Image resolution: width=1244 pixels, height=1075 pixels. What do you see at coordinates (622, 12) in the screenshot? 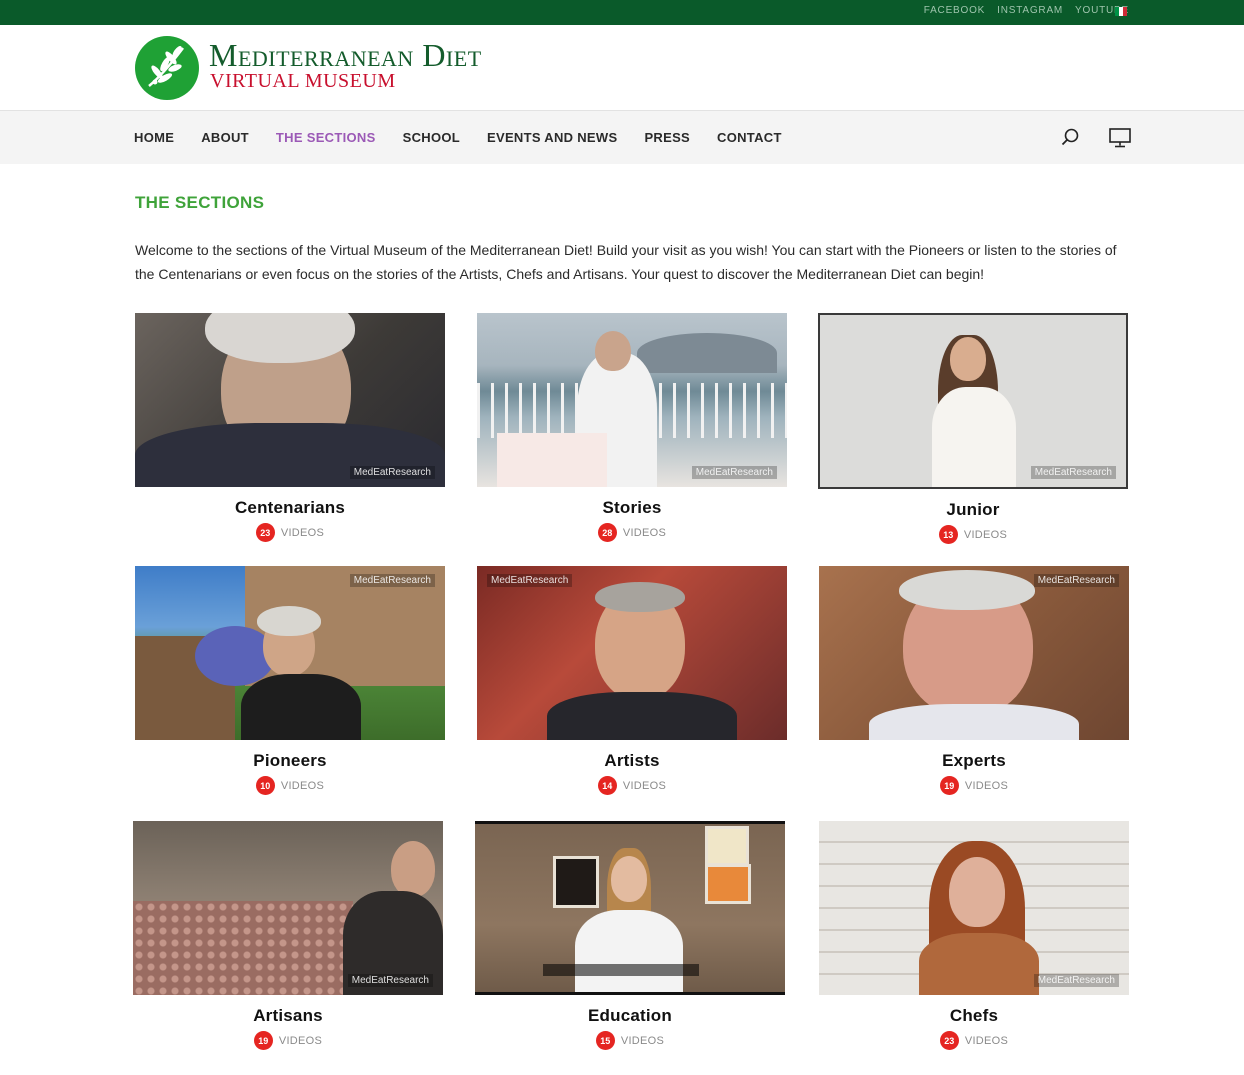
I see `top-bar: FACEBOOK INSTAGRAM YOUTUBE` at bounding box center [622, 12].